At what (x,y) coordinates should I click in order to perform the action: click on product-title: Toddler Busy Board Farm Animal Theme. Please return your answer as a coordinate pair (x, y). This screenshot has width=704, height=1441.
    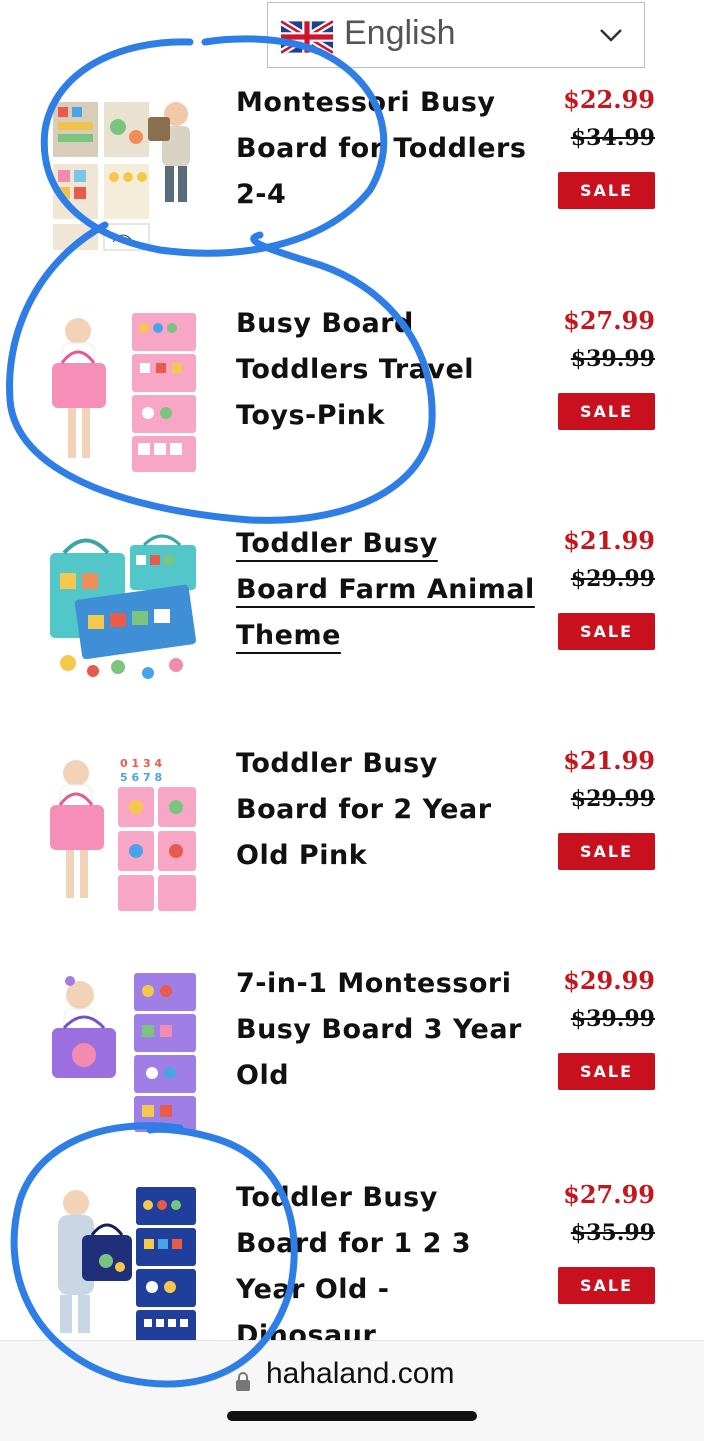
    Looking at the image, I should click on (386, 590).